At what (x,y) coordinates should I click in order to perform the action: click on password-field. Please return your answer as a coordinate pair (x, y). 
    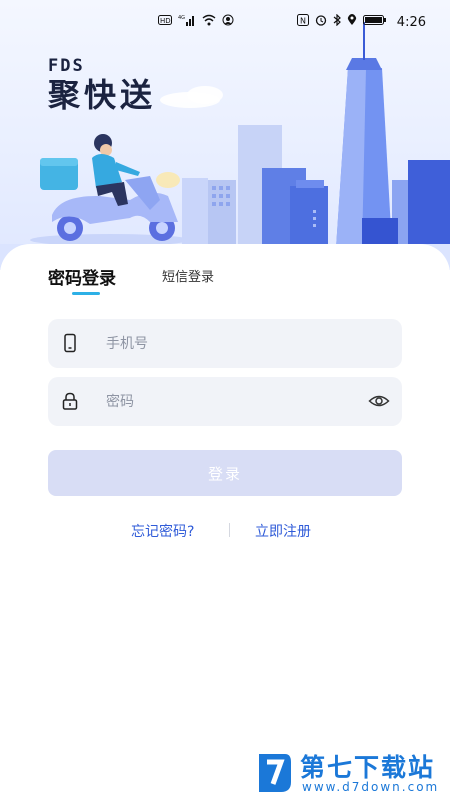
    Looking at the image, I should click on (225, 401).